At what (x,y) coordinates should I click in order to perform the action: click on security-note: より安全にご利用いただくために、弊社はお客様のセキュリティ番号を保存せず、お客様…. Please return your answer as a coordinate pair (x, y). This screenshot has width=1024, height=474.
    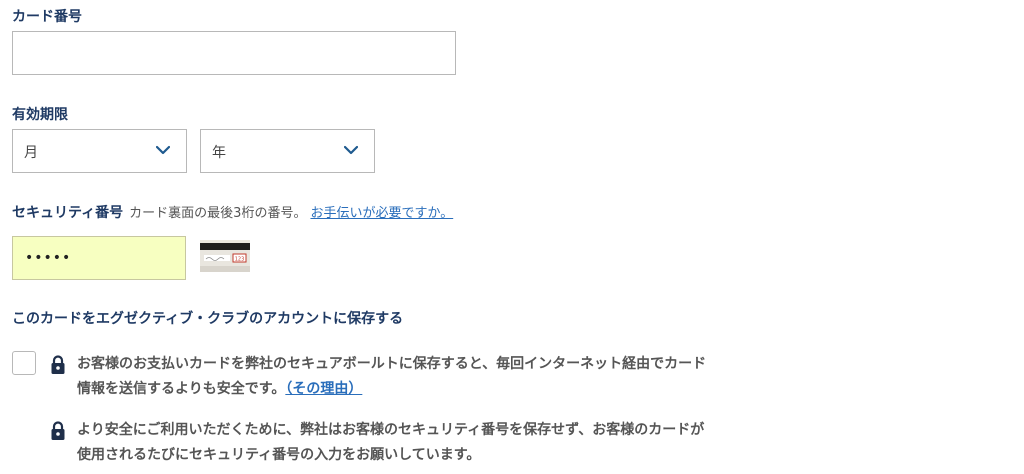
    Looking at the image, I should click on (391, 442).